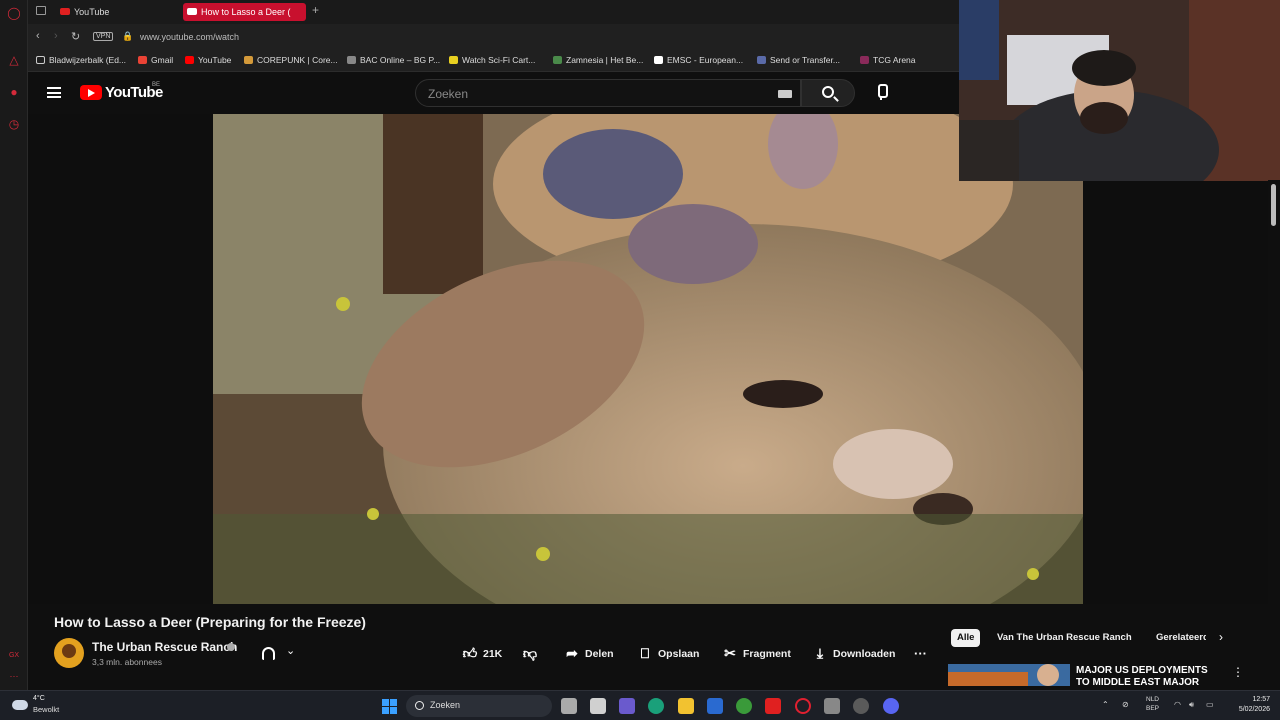 This screenshot has width=1280, height=720. I want to click on vpn-badge: VPN, so click(103, 36).